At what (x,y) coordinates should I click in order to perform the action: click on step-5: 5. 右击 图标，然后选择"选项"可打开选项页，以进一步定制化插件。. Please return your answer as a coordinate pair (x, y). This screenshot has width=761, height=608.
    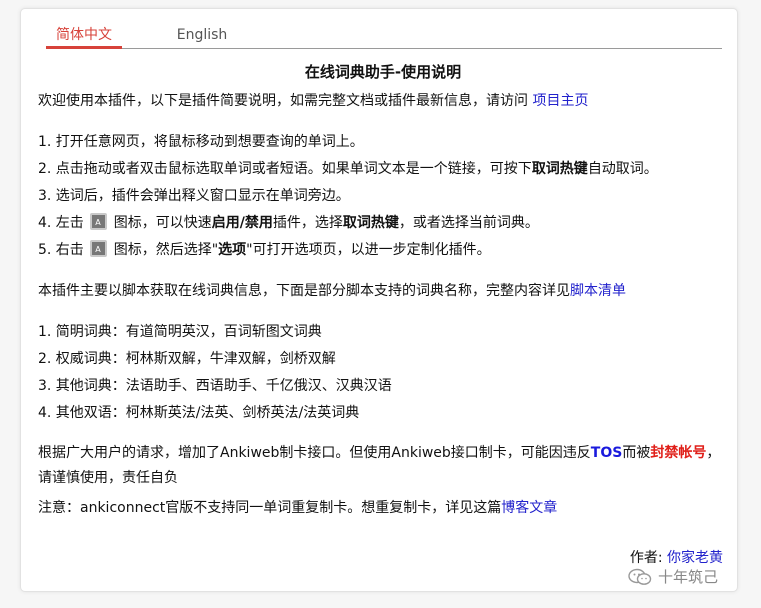
    Looking at the image, I should click on (383, 250).